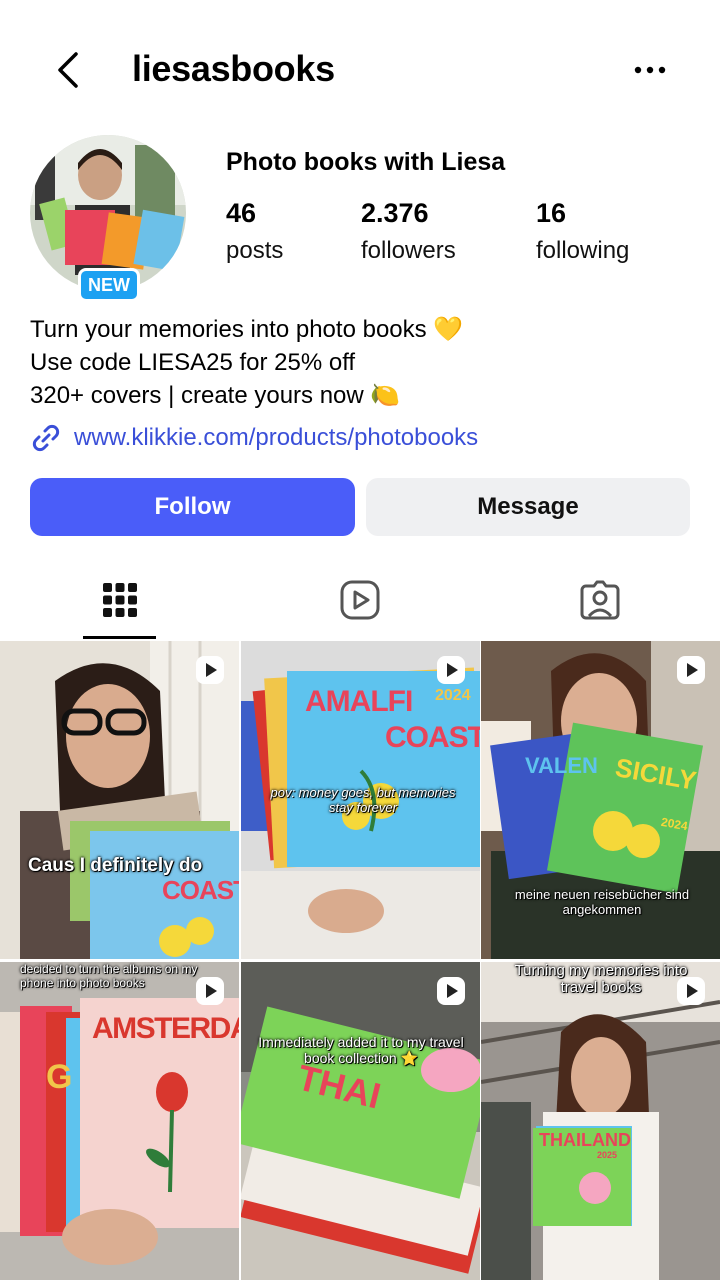  Describe the element at coordinates (453, 695) in the screenshot. I see `post-cover-text: 2024` at that location.